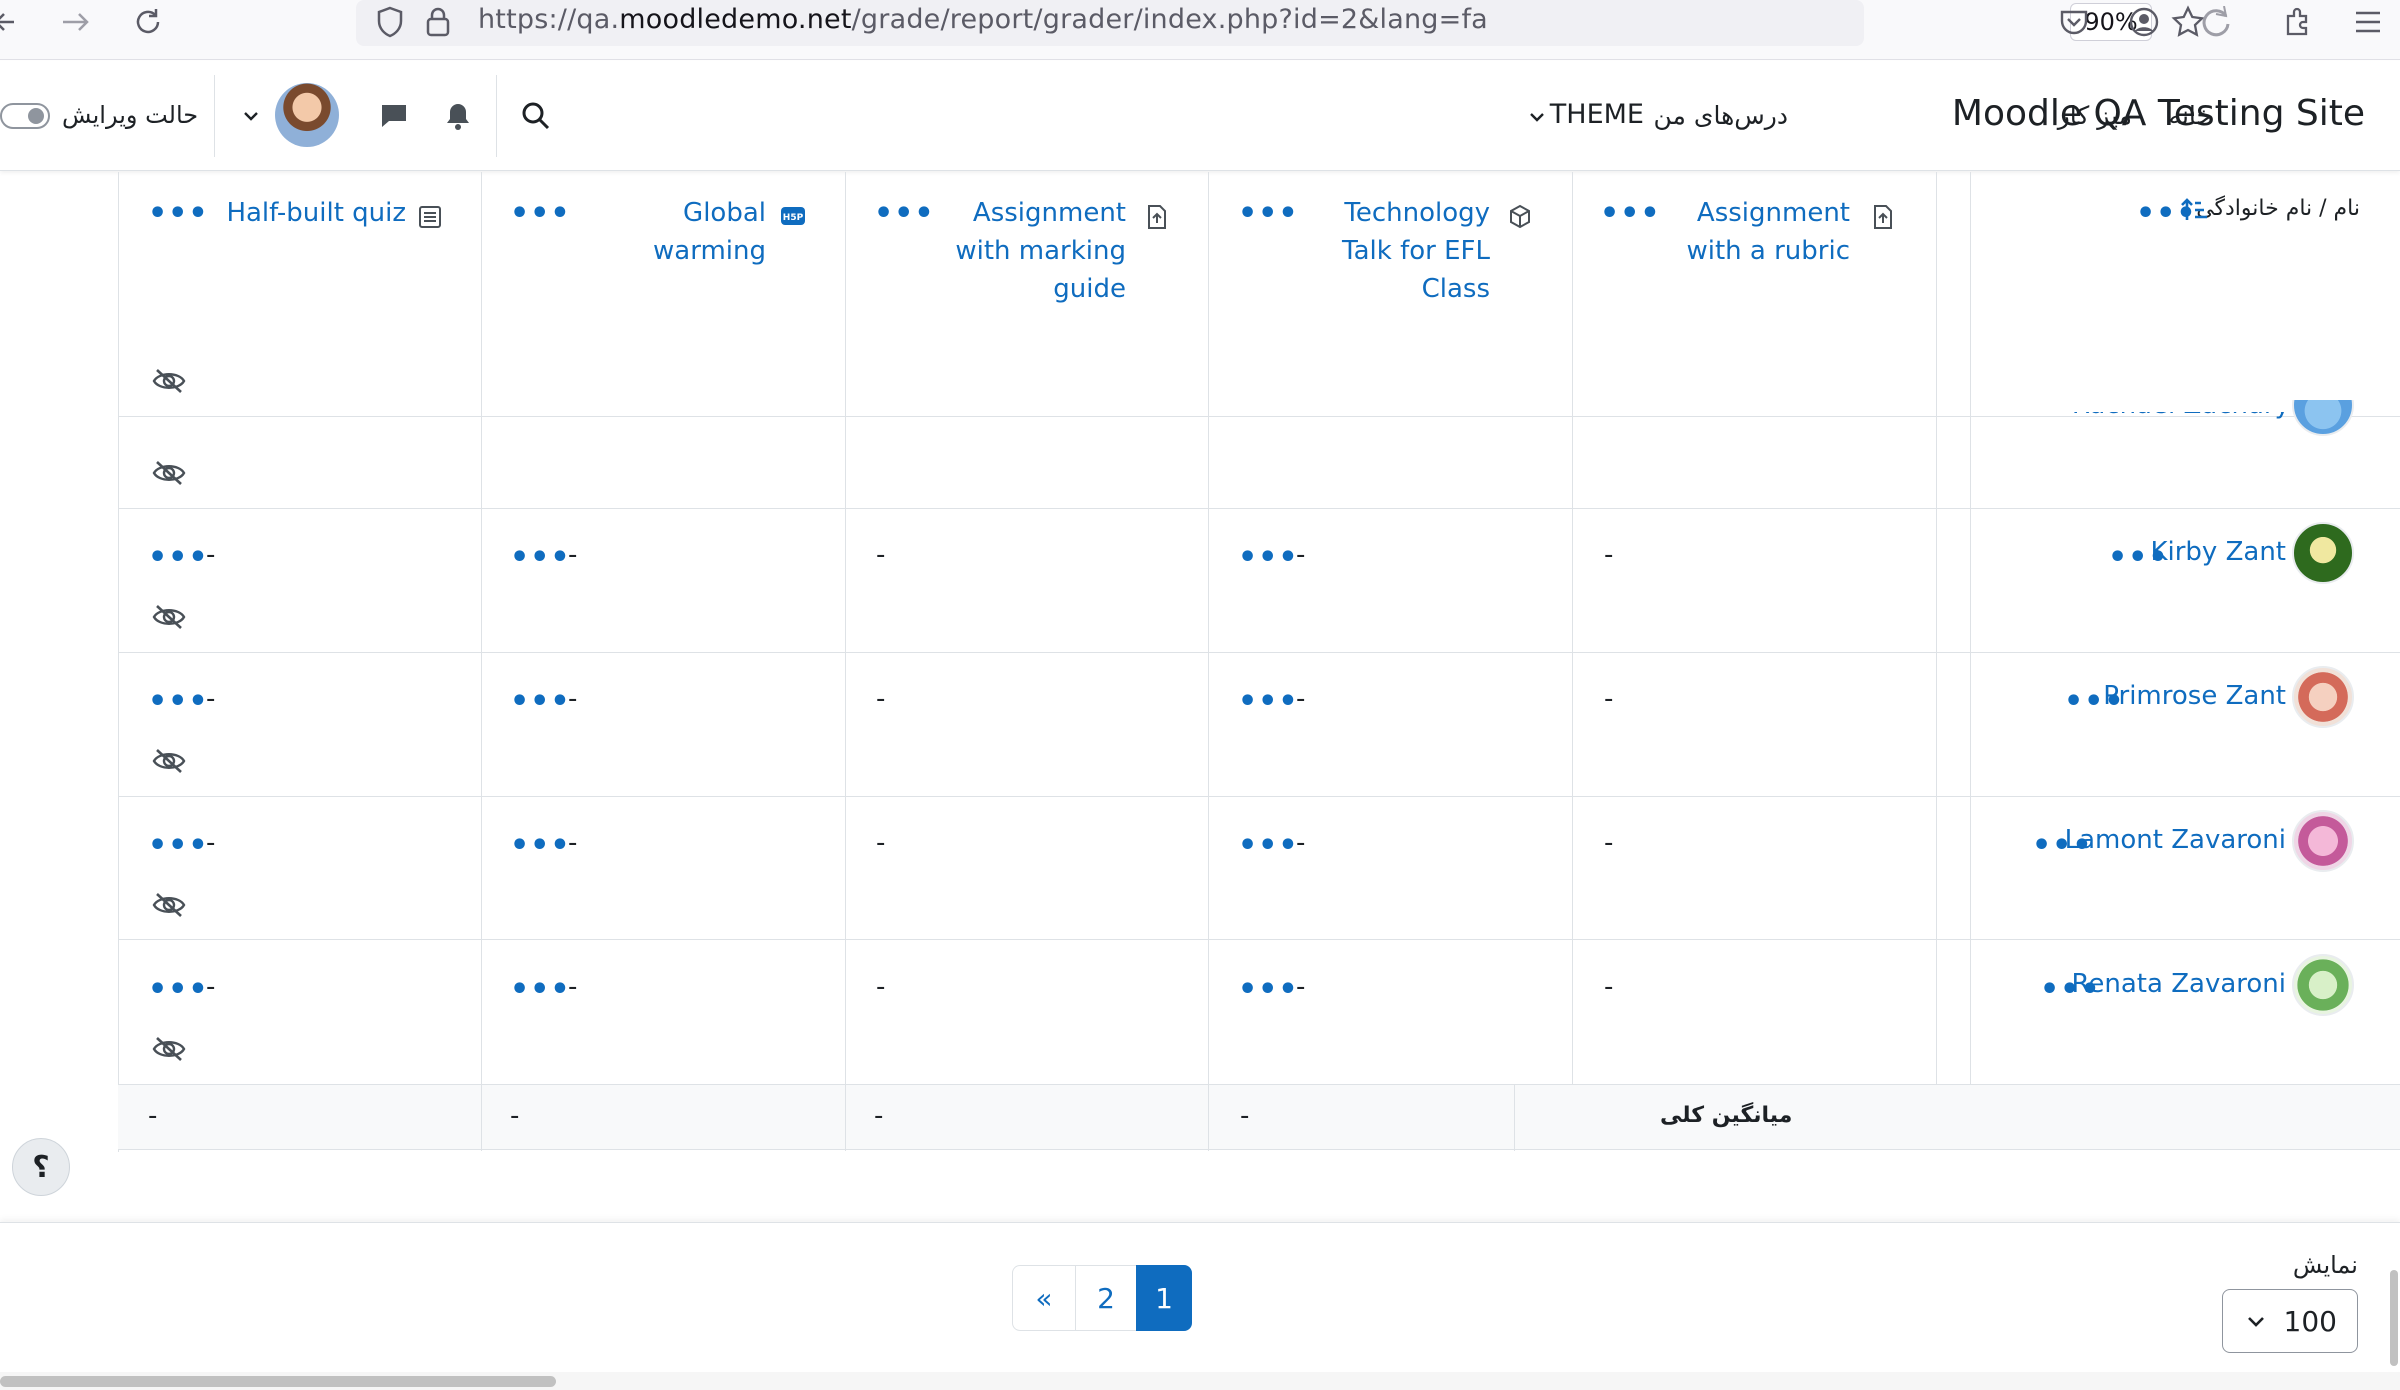 This screenshot has height=1390, width=2400. I want to click on horizontal-scrollbar, so click(1200, 1381).